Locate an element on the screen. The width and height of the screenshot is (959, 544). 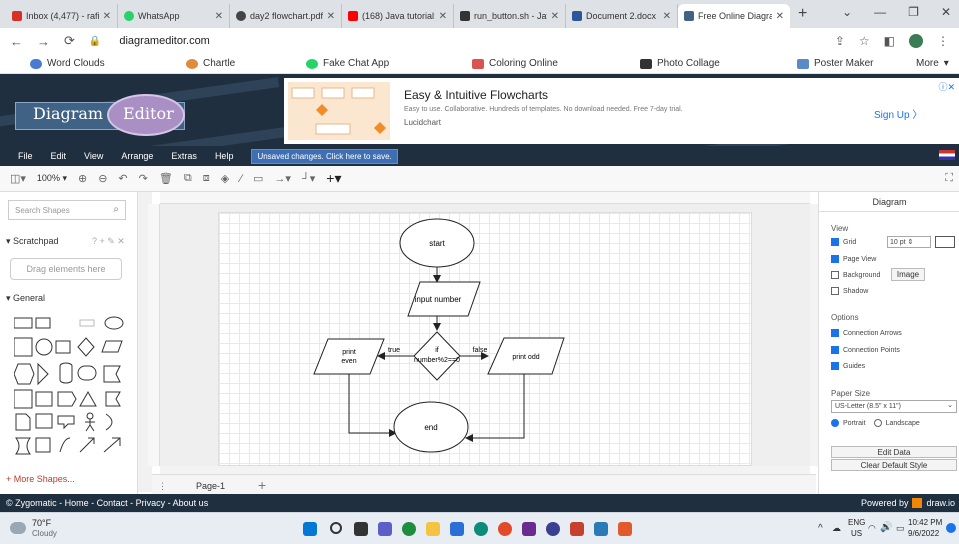
network-tray-icon: ☁ is located at coordinates (836, 528).